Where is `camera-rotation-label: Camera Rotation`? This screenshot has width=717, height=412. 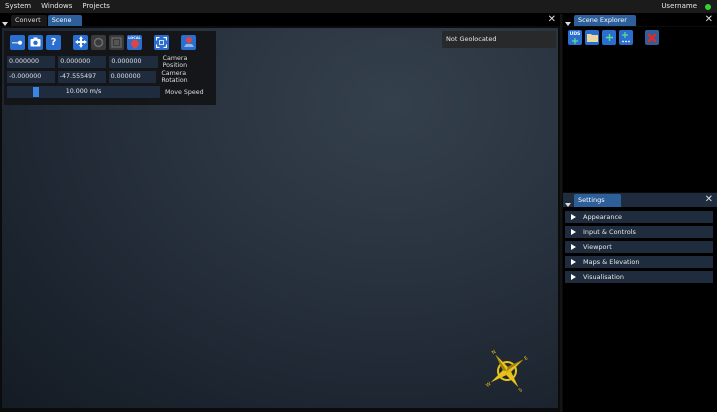 camera-rotation-label: Camera Rotation is located at coordinates (174, 77).